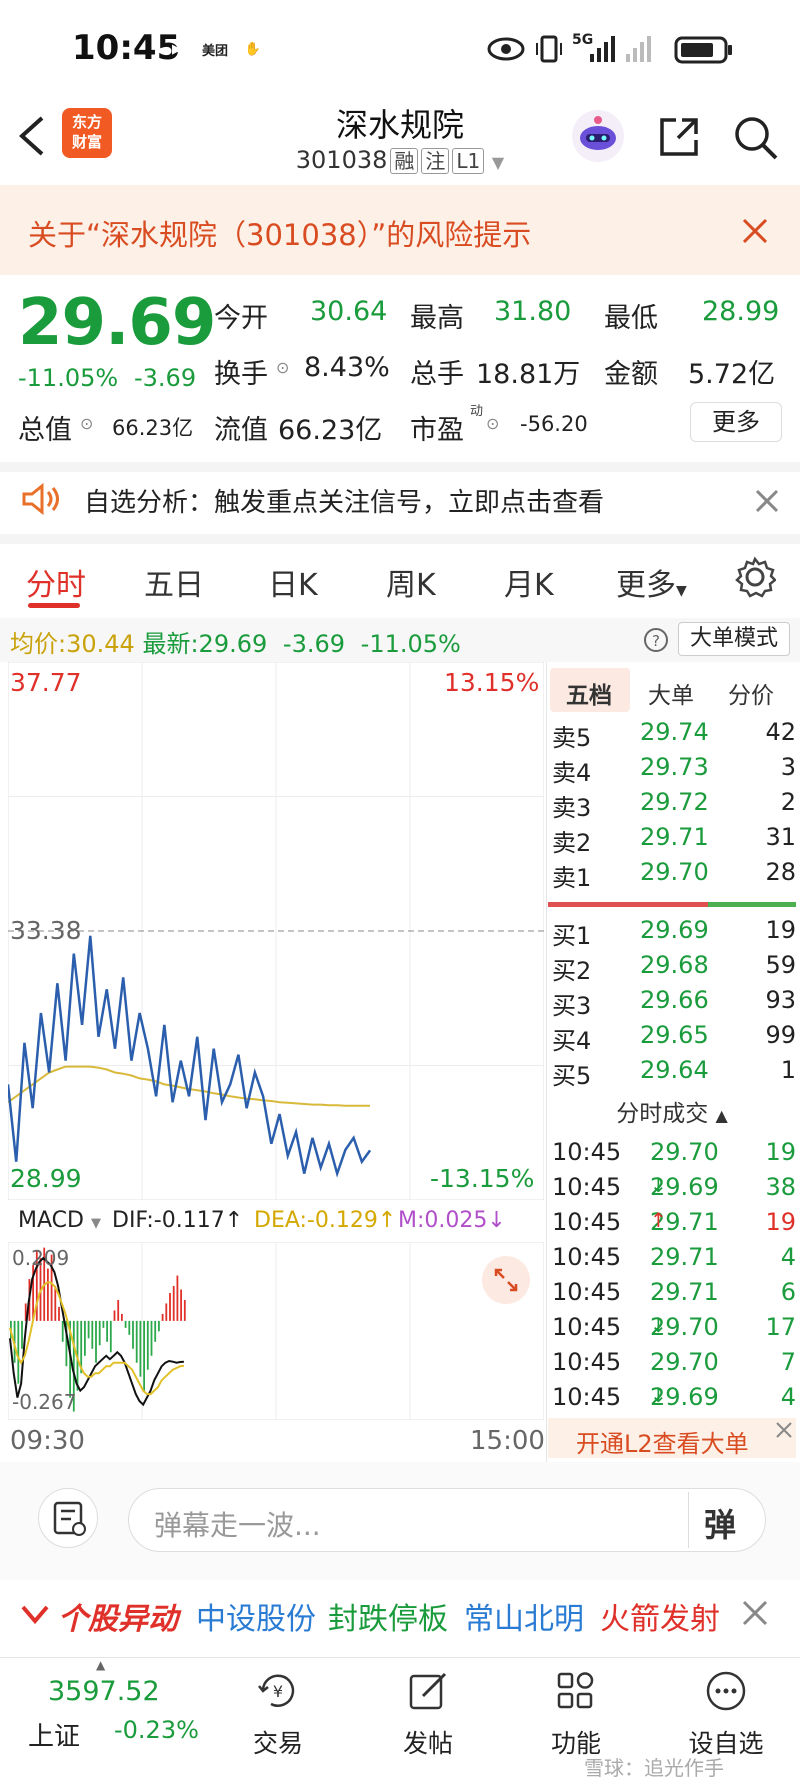  What do you see at coordinates (674, 930) in the screenshot?
I see `level-price: 29.69` at bounding box center [674, 930].